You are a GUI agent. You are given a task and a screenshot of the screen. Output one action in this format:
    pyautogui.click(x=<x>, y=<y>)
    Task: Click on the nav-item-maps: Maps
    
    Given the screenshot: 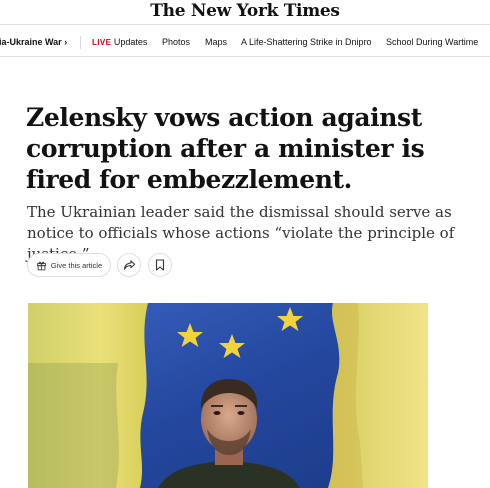 What is the action you would take?
    pyautogui.click(x=216, y=42)
    